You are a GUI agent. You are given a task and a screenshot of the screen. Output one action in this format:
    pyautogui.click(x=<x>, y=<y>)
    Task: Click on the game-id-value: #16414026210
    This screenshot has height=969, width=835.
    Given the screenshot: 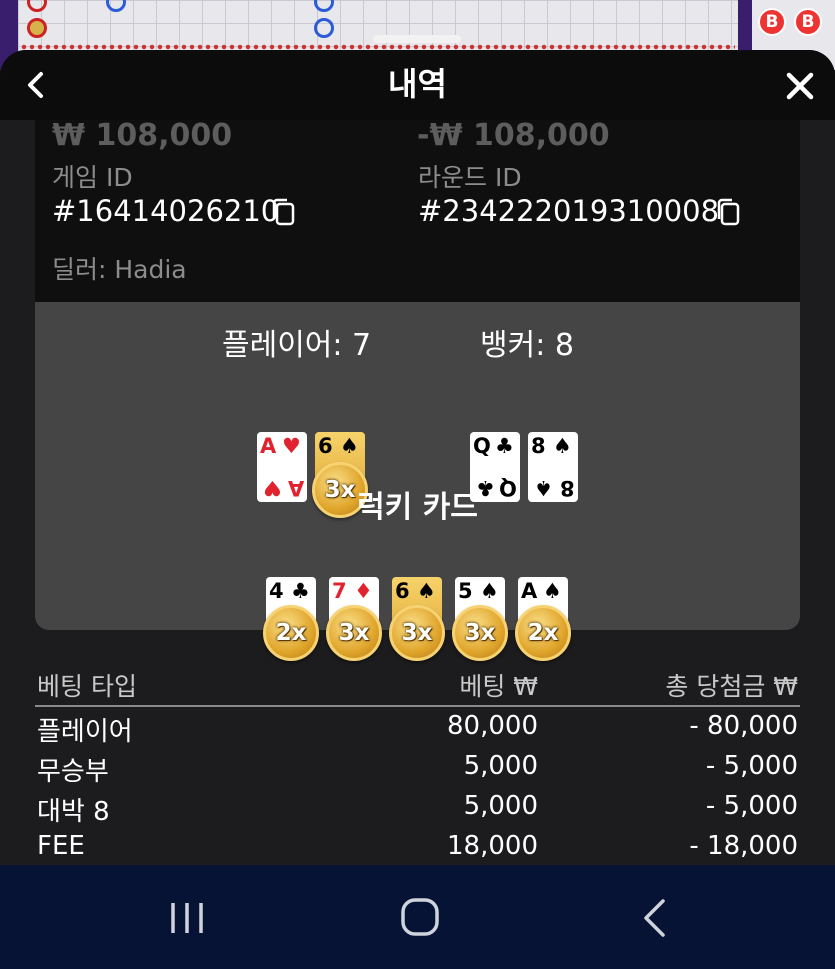 What is the action you would take?
    pyautogui.click(x=166, y=211)
    